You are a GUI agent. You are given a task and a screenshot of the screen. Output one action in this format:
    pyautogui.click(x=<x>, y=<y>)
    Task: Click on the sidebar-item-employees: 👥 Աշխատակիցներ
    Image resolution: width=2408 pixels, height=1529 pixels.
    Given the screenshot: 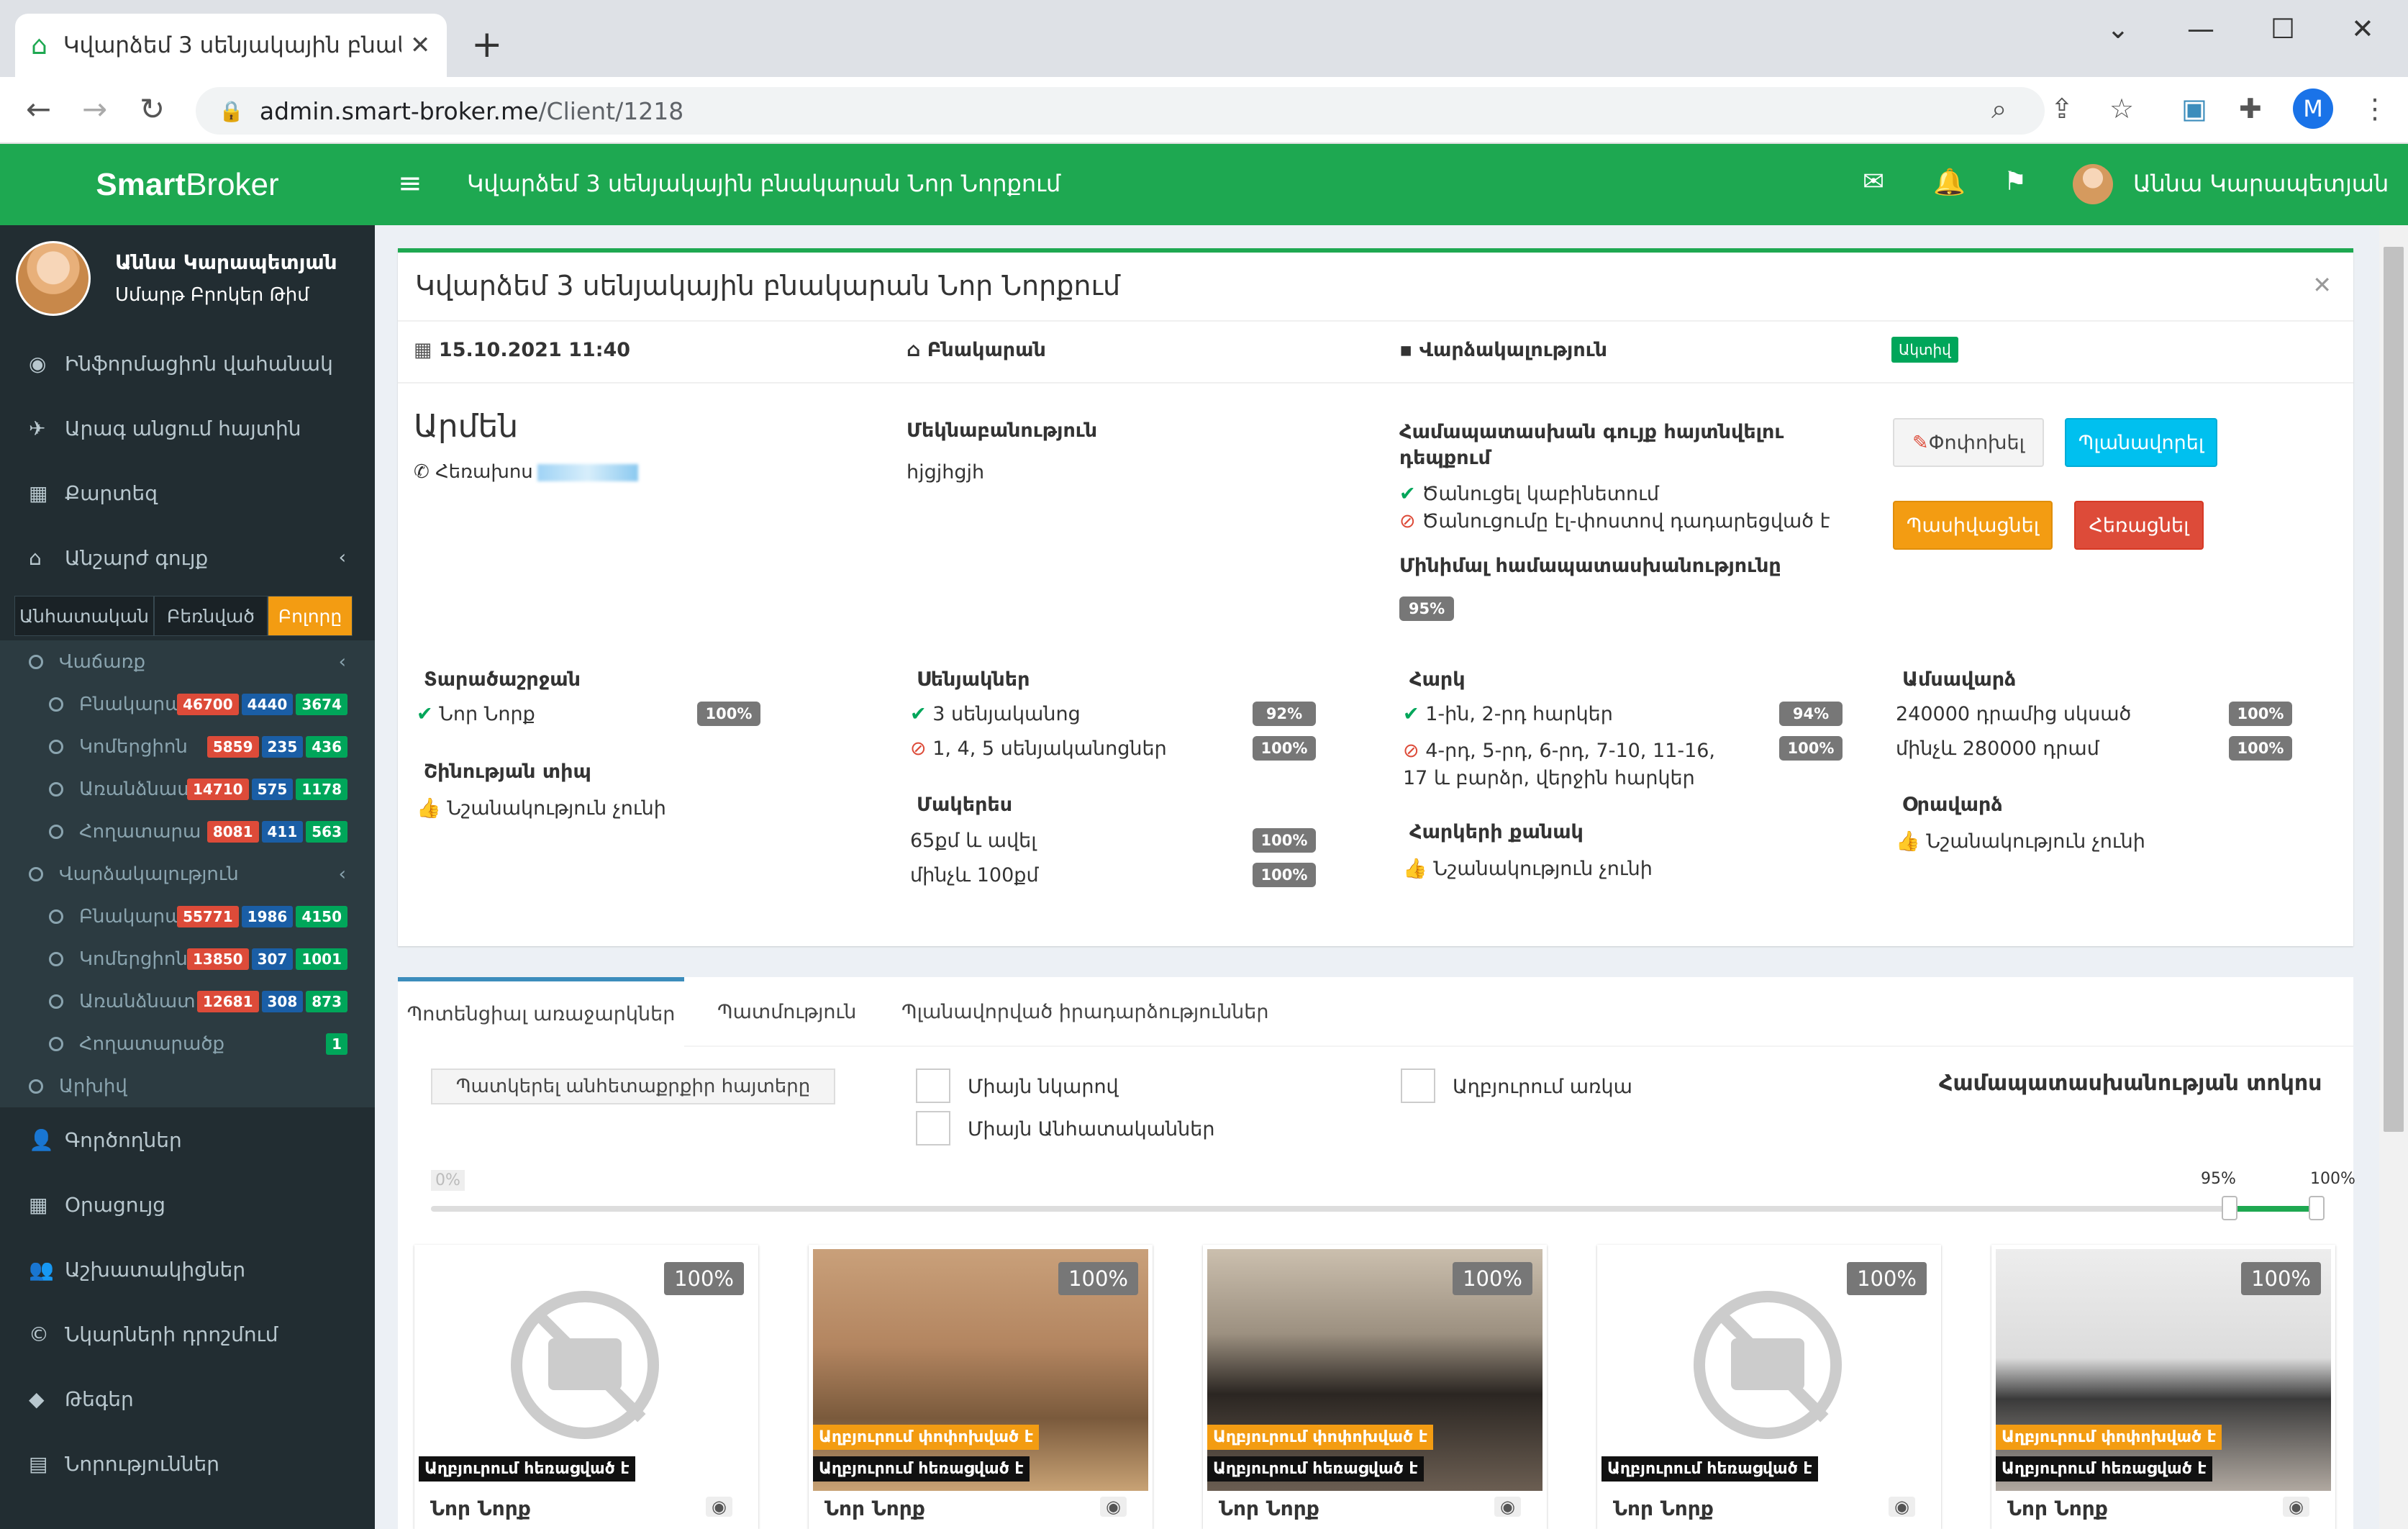 What is the action you would take?
    pyautogui.click(x=187, y=1269)
    